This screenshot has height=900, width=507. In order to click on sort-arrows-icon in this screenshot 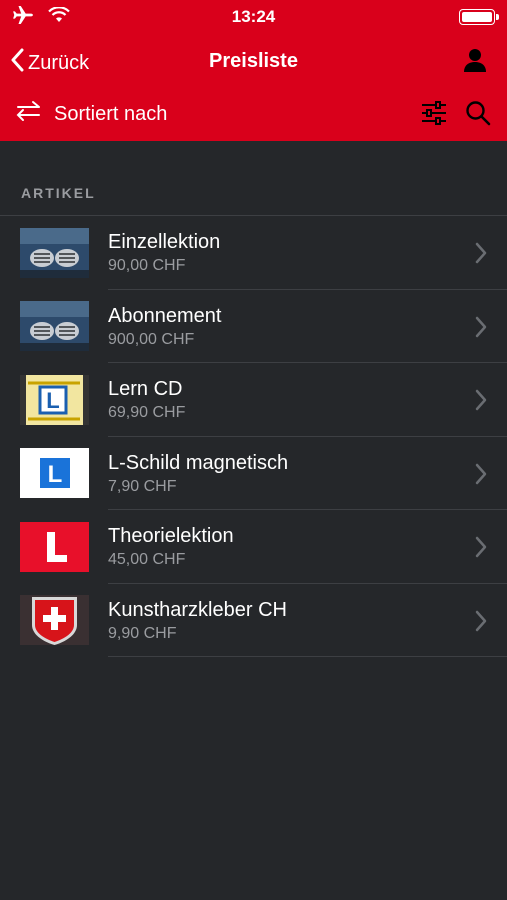, I will do `click(28, 114)`.